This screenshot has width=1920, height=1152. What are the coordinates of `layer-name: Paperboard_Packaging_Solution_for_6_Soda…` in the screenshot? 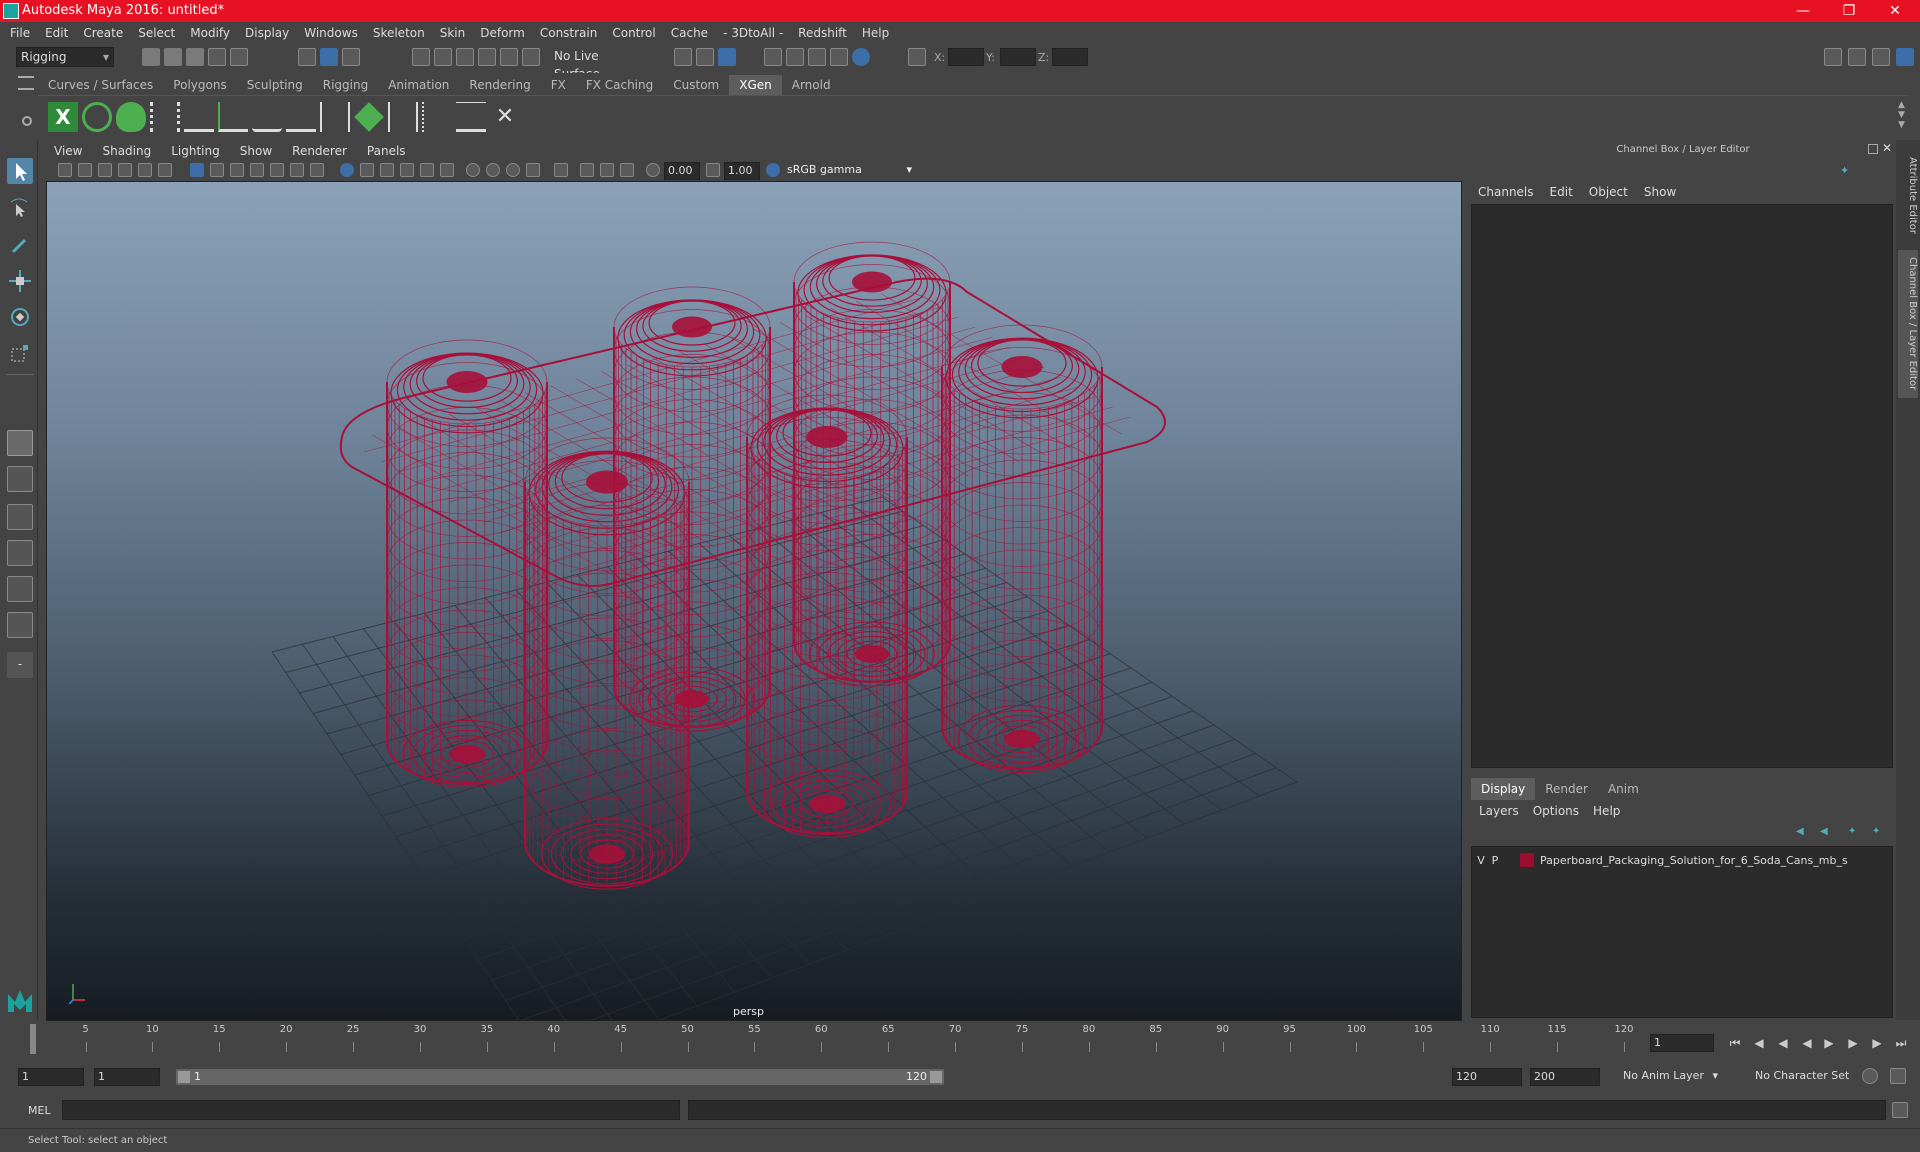 It's located at (1694, 860).